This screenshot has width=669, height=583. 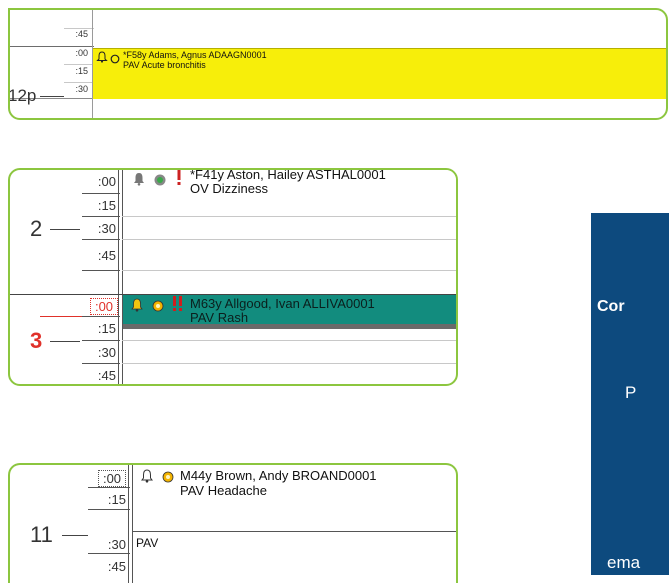 What do you see at coordinates (178, 306) in the screenshot?
I see `double-exclamation-icon` at bounding box center [178, 306].